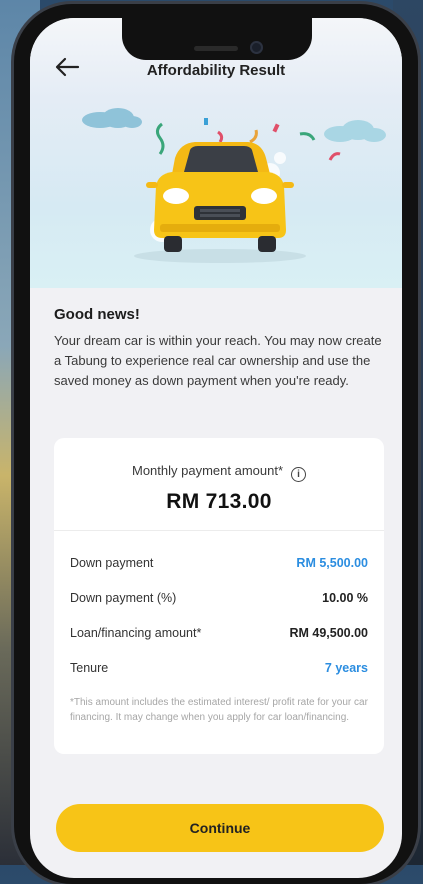 The width and height of the screenshot is (423, 884). I want to click on info-icon: i, so click(299, 474).